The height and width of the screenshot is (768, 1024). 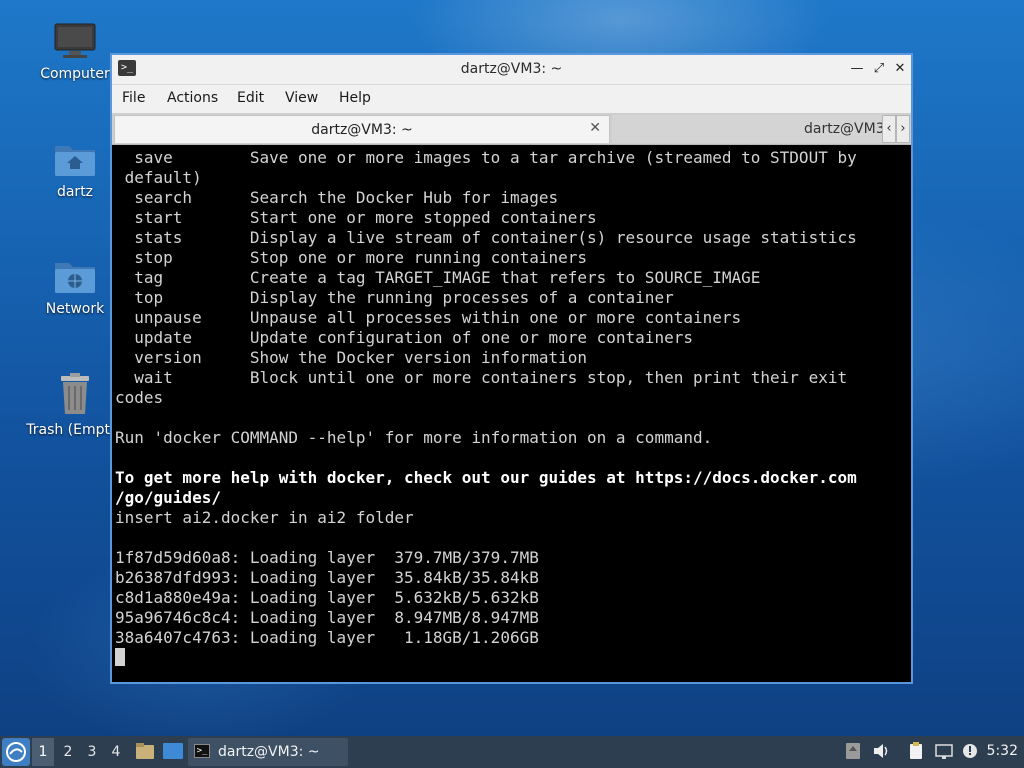 I want to click on workspace-3: 3, so click(x=92, y=752).